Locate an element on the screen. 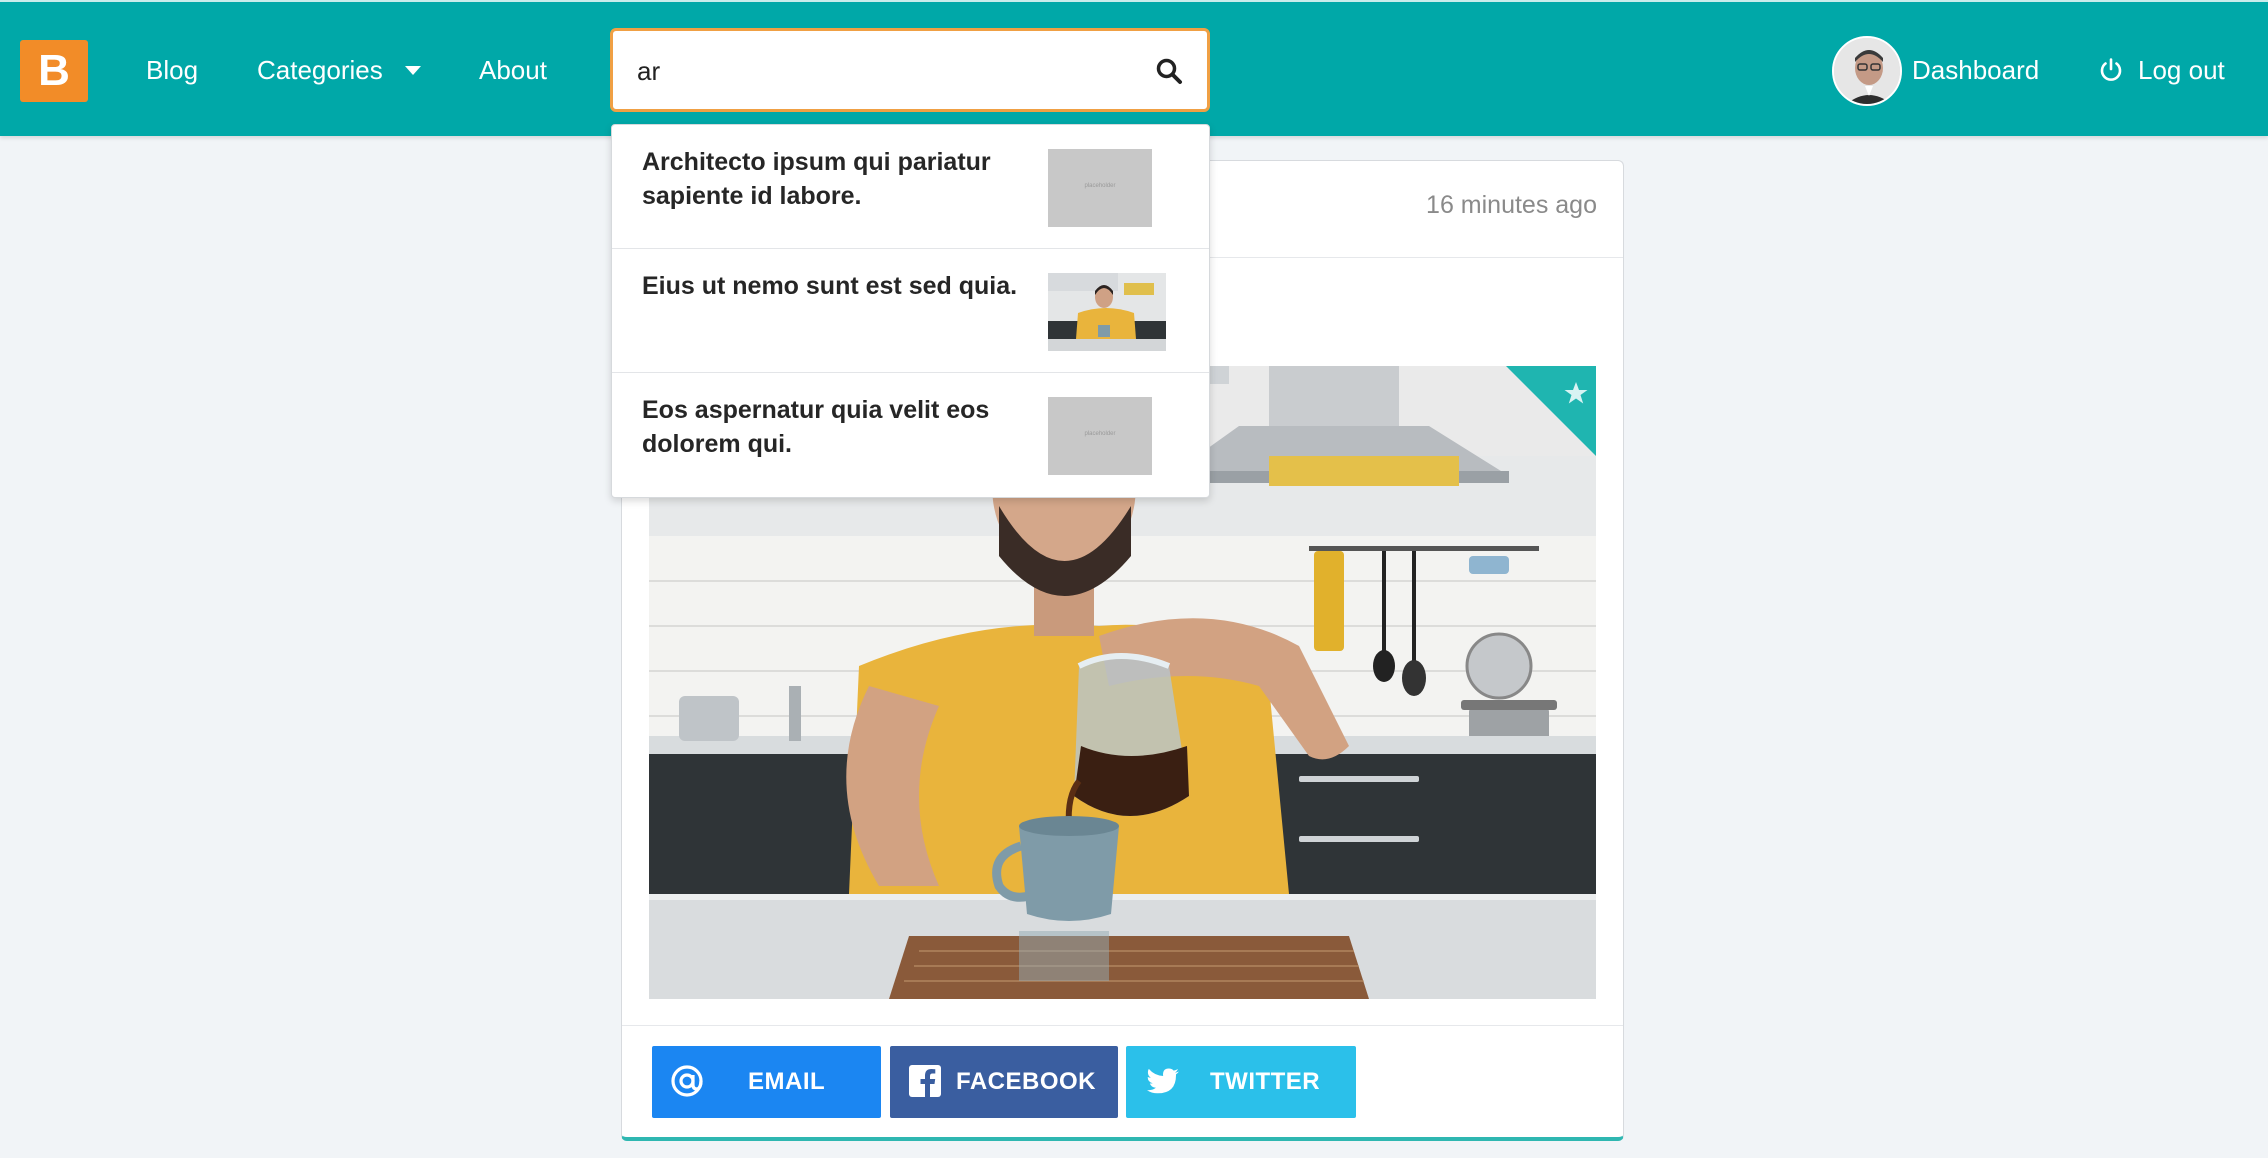  share-twitter-button: TWITTER is located at coordinates (1241, 1082).